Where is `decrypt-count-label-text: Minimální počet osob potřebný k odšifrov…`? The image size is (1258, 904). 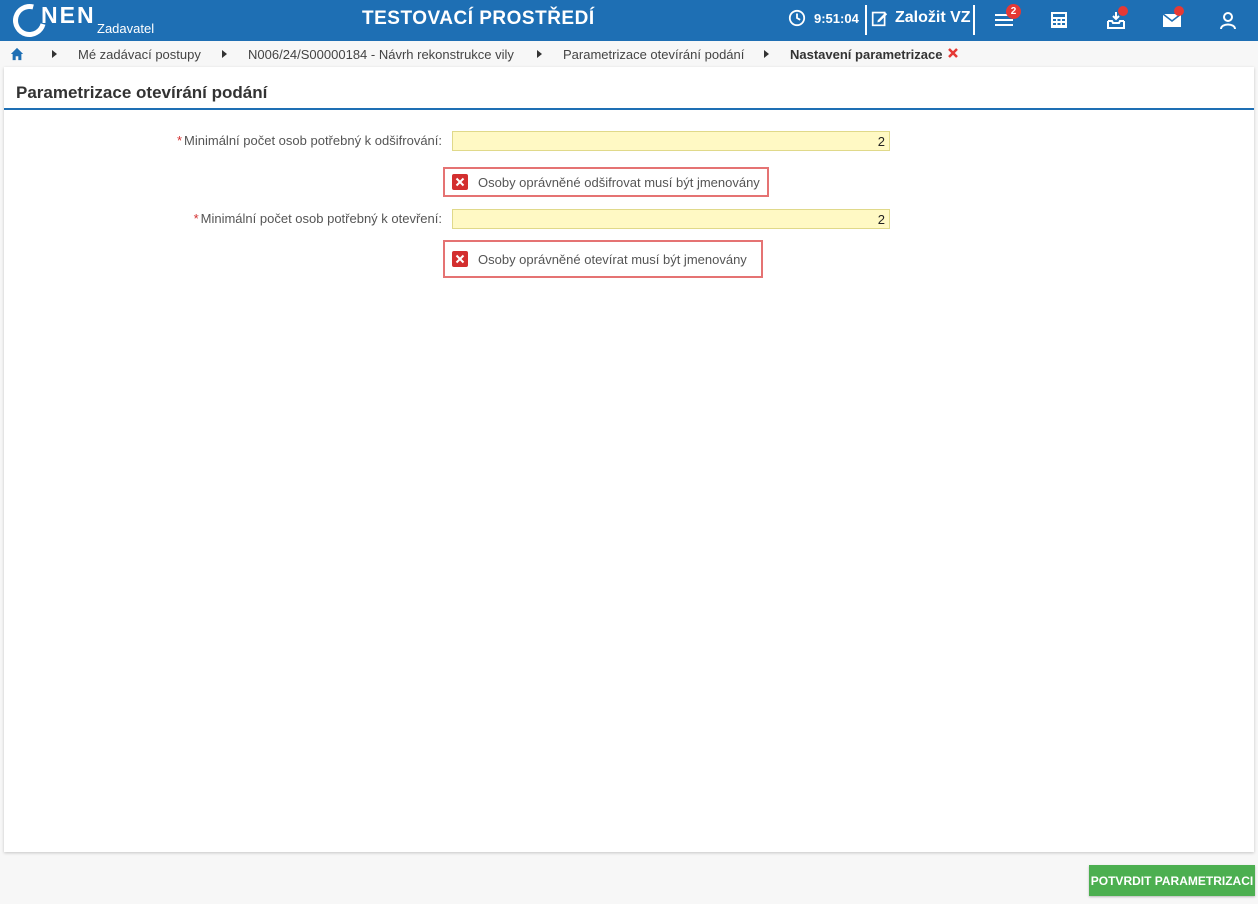
decrypt-count-label-text: Minimální počet osob potřebný k odšifrov… is located at coordinates (313, 140).